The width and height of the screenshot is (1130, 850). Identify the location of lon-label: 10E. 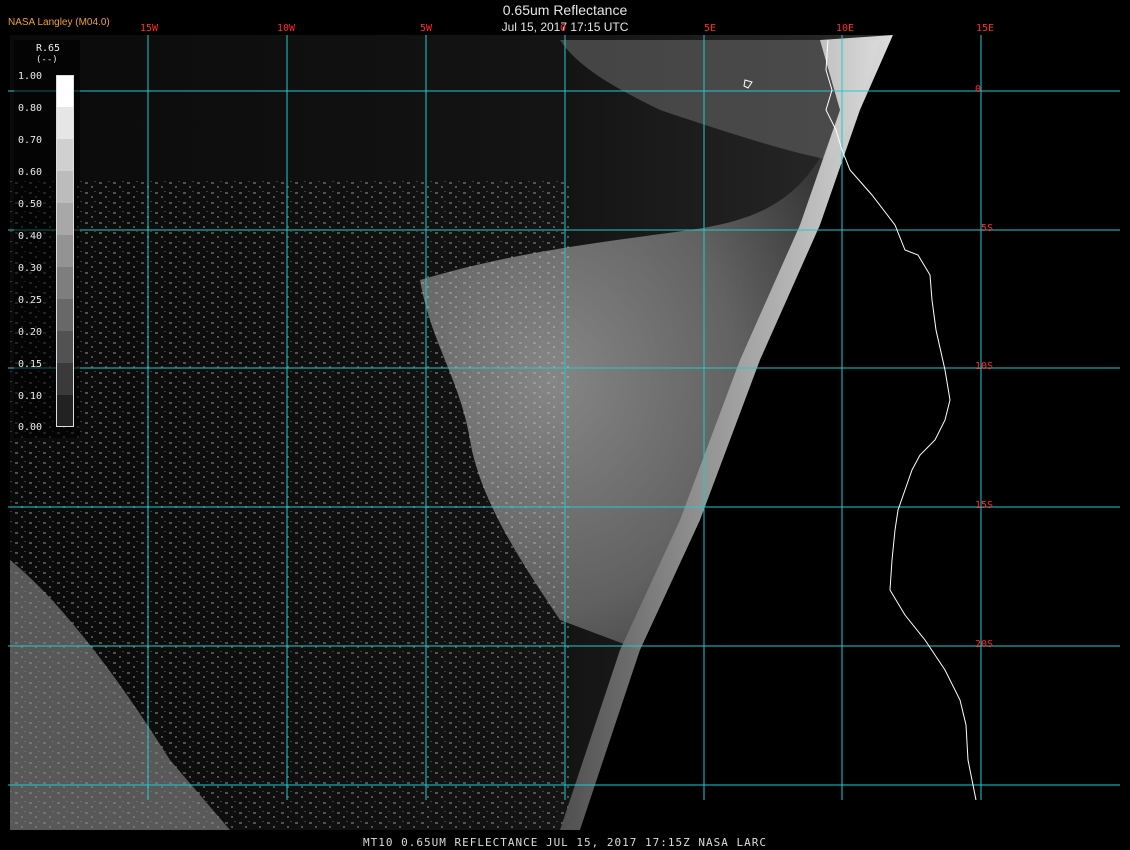
(845, 28).